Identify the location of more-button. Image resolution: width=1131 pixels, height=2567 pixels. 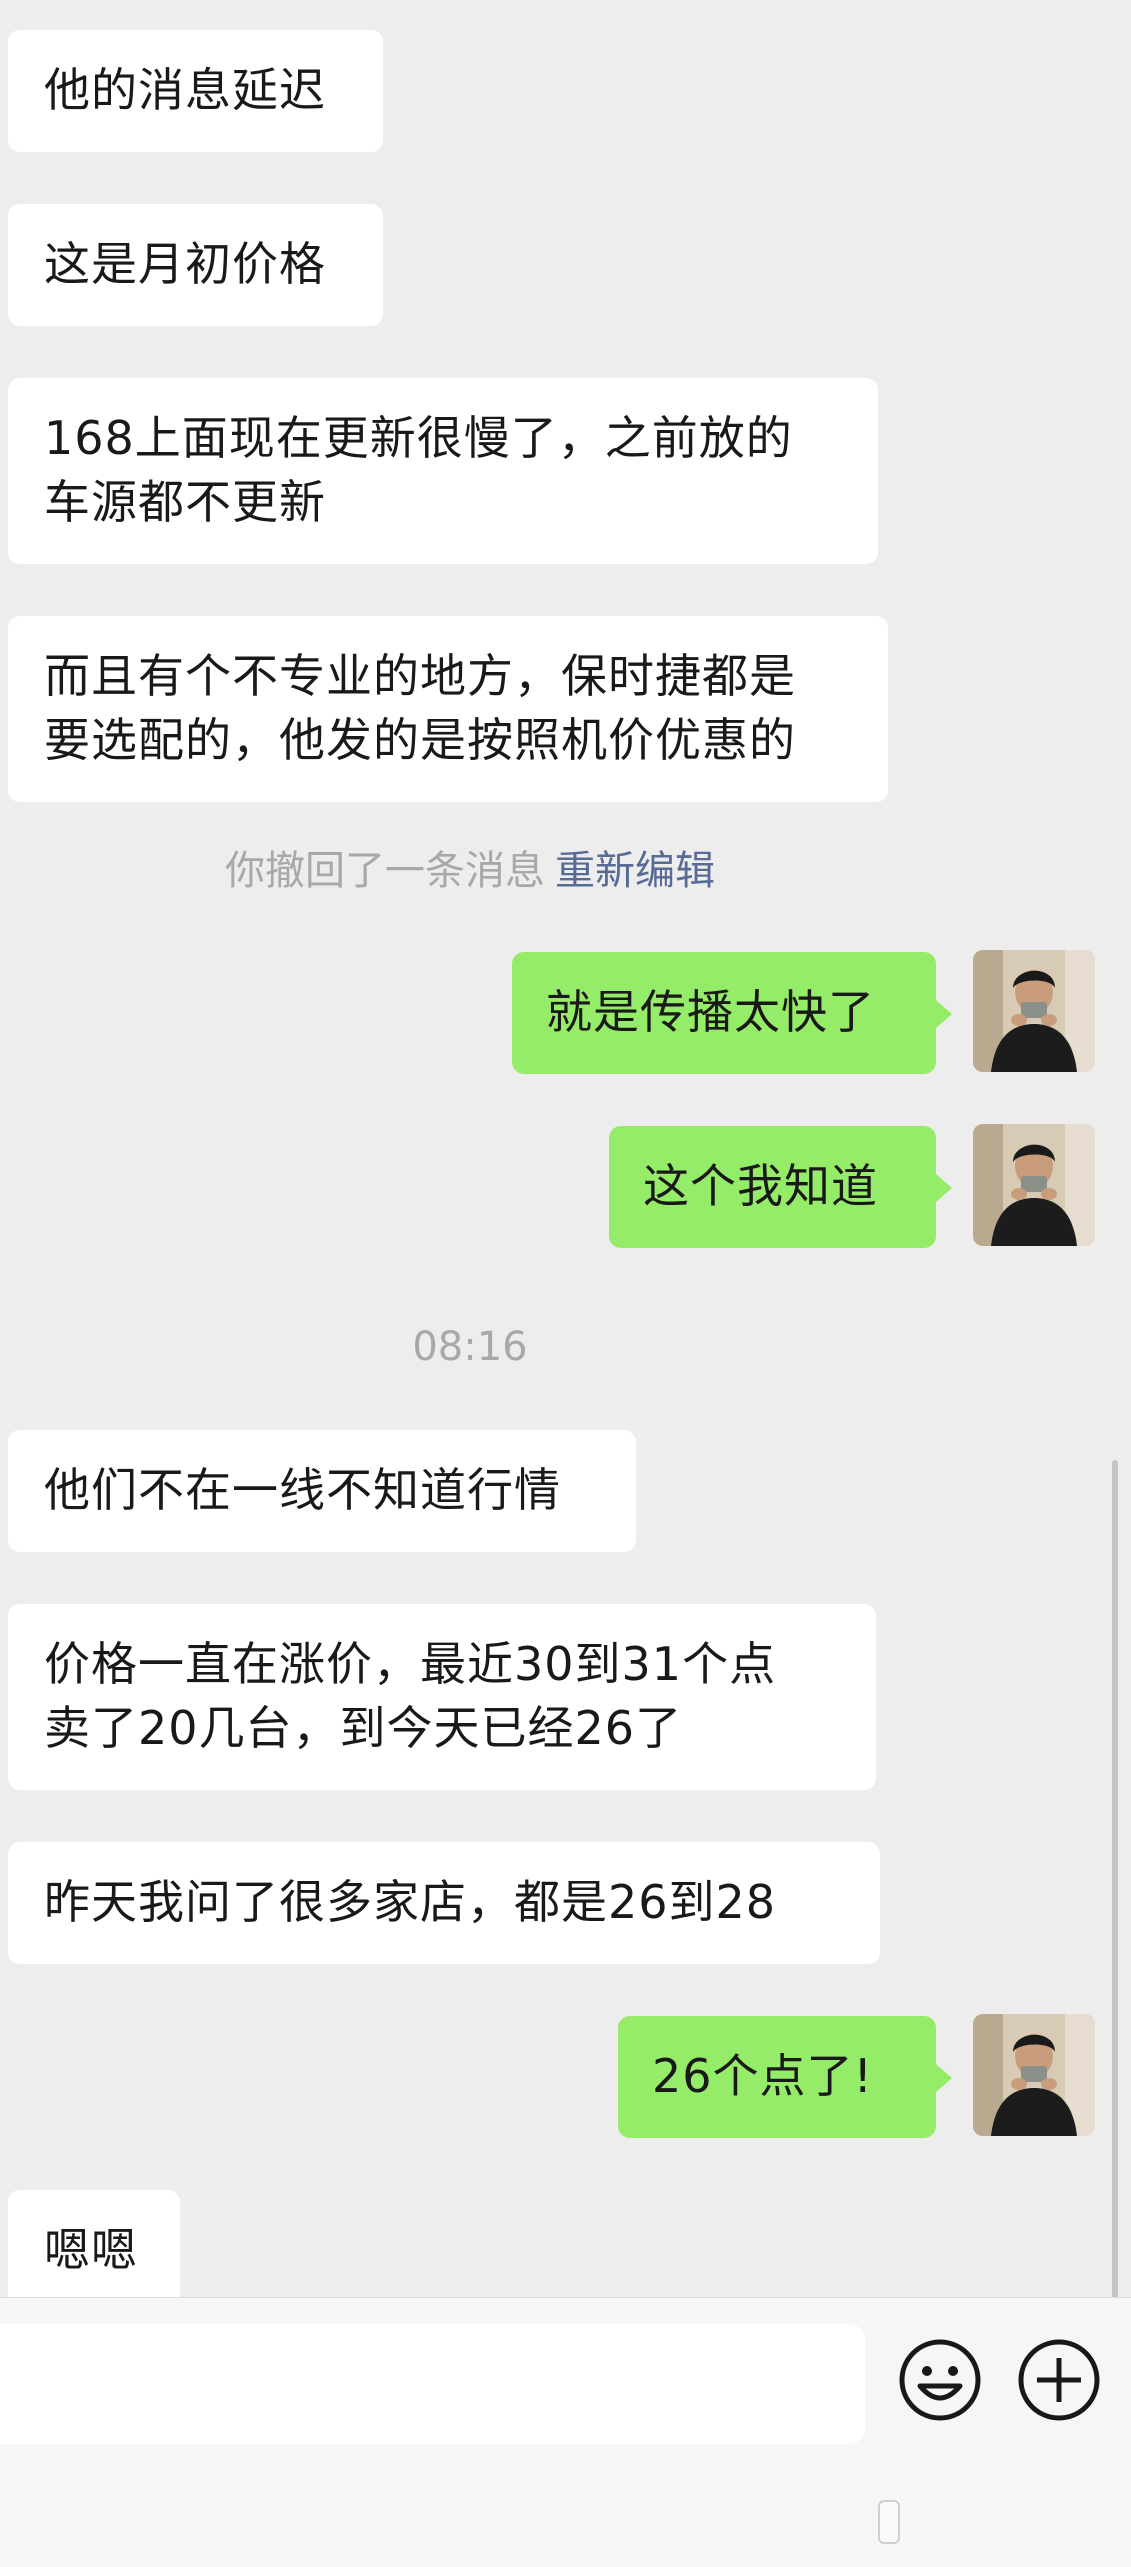
(1059, 2380).